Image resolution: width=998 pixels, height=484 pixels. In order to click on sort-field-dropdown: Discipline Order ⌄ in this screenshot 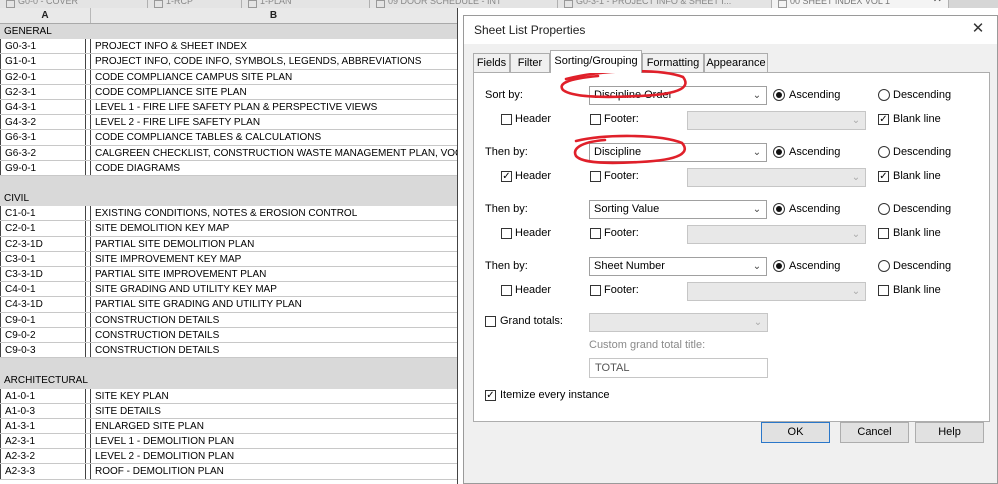, I will do `click(678, 95)`.